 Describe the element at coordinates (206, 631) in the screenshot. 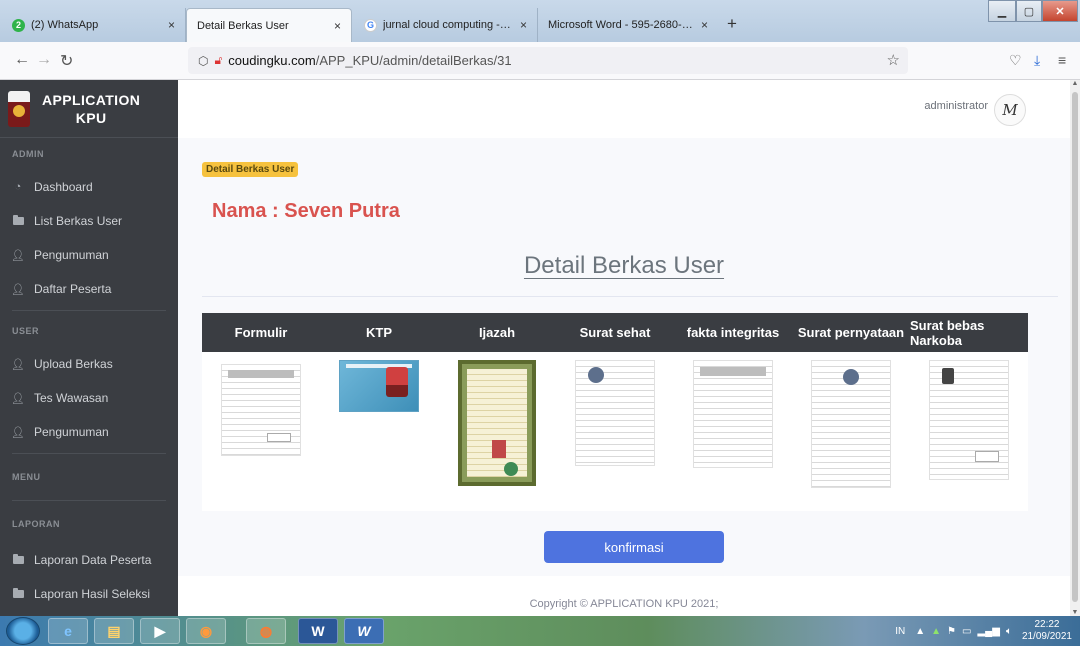

I see `chrome-icon: ◉` at that location.